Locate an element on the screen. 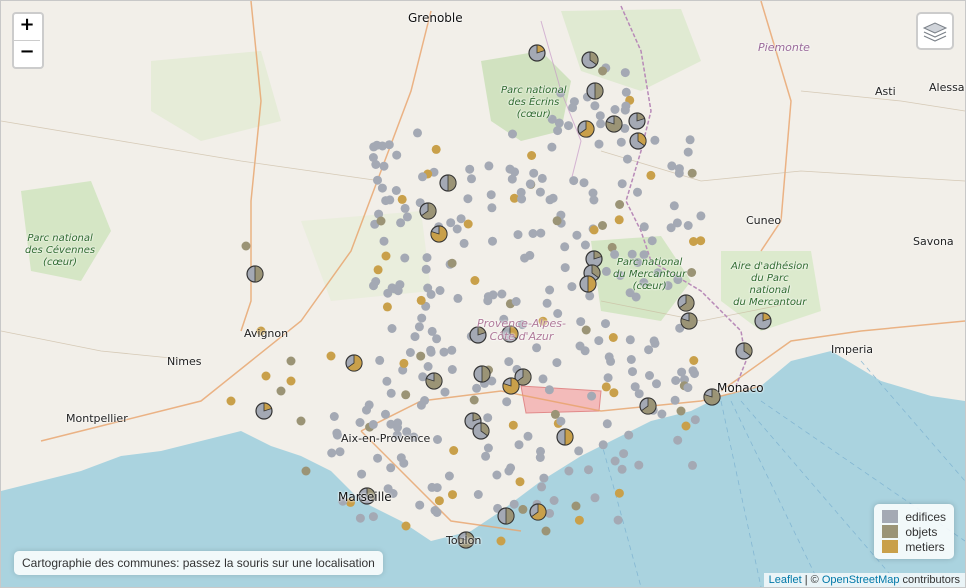 Image resolution: width=966 pixels, height=588 pixels. layers-button is located at coordinates (935, 31).